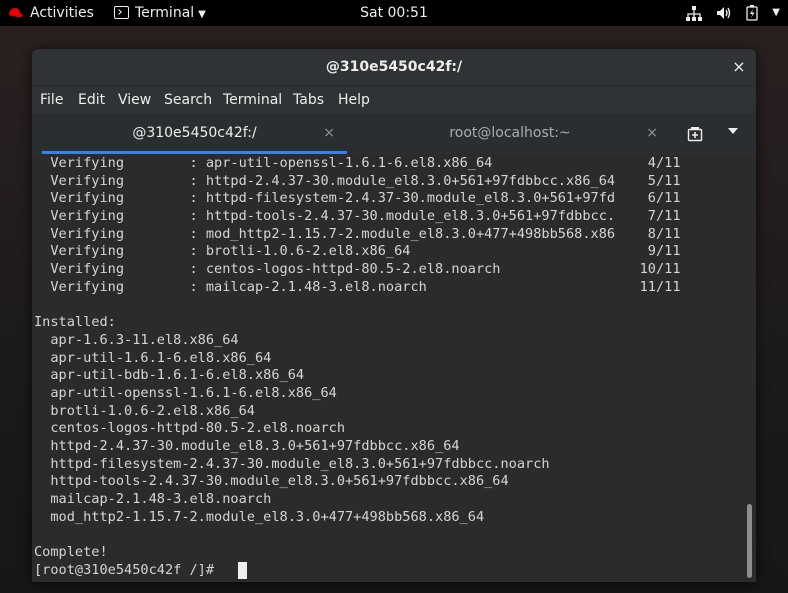 This screenshot has height=593, width=788. I want to click on top-bar: Activities Terminal ▼ Sat 00:51 ▼, so click(394, 13).